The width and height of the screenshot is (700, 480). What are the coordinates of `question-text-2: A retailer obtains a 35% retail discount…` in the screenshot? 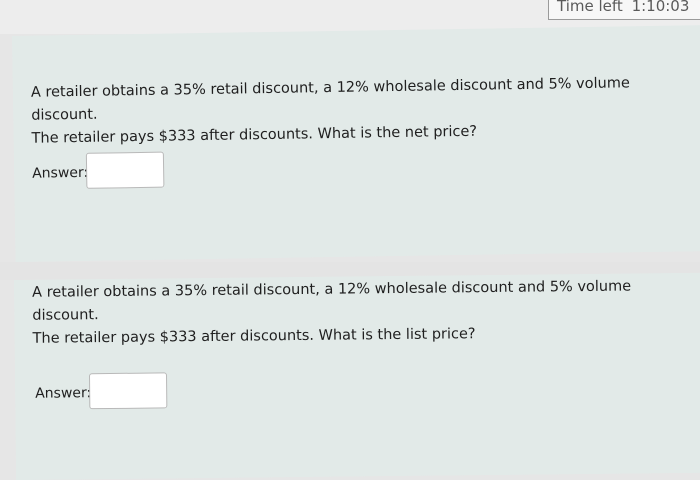 It's located at (357, 313).